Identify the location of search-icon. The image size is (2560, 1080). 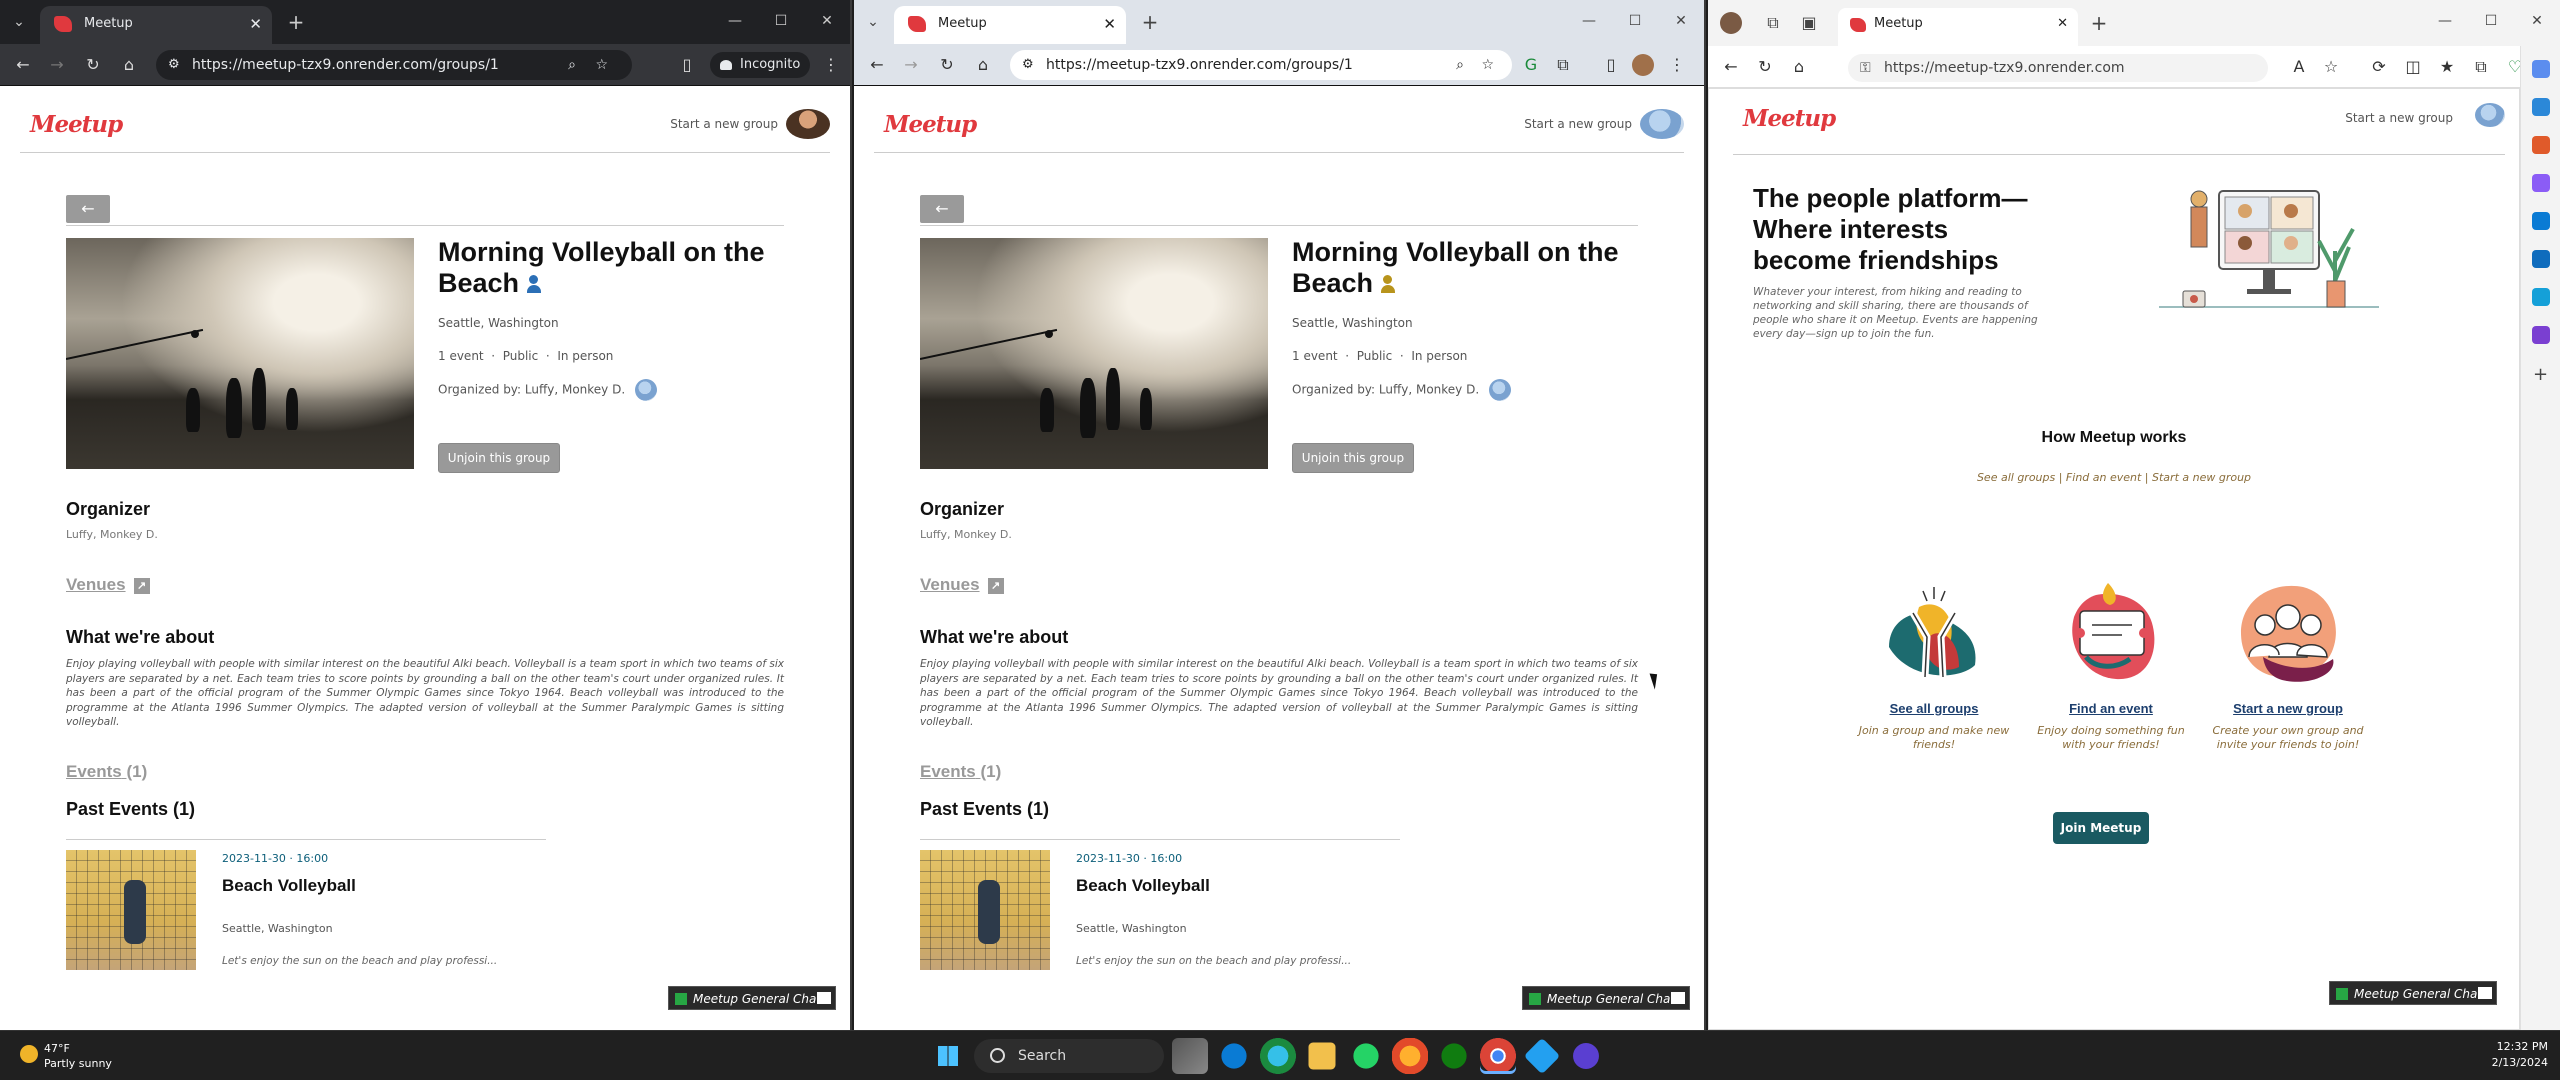
(2540, 69).